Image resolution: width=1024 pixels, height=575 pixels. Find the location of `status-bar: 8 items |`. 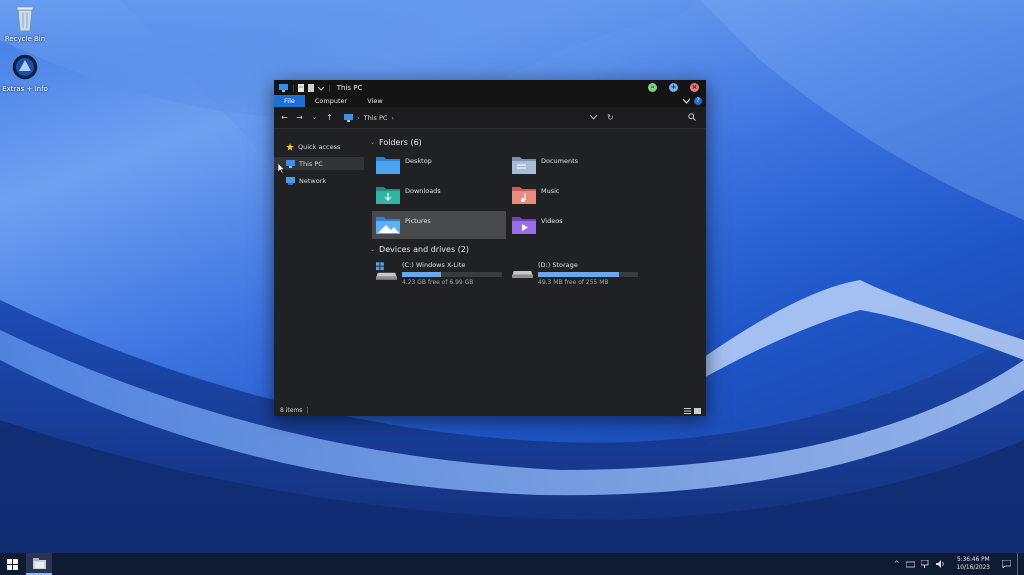

status-bar: 8 items | is located at coordinates (490, 410).